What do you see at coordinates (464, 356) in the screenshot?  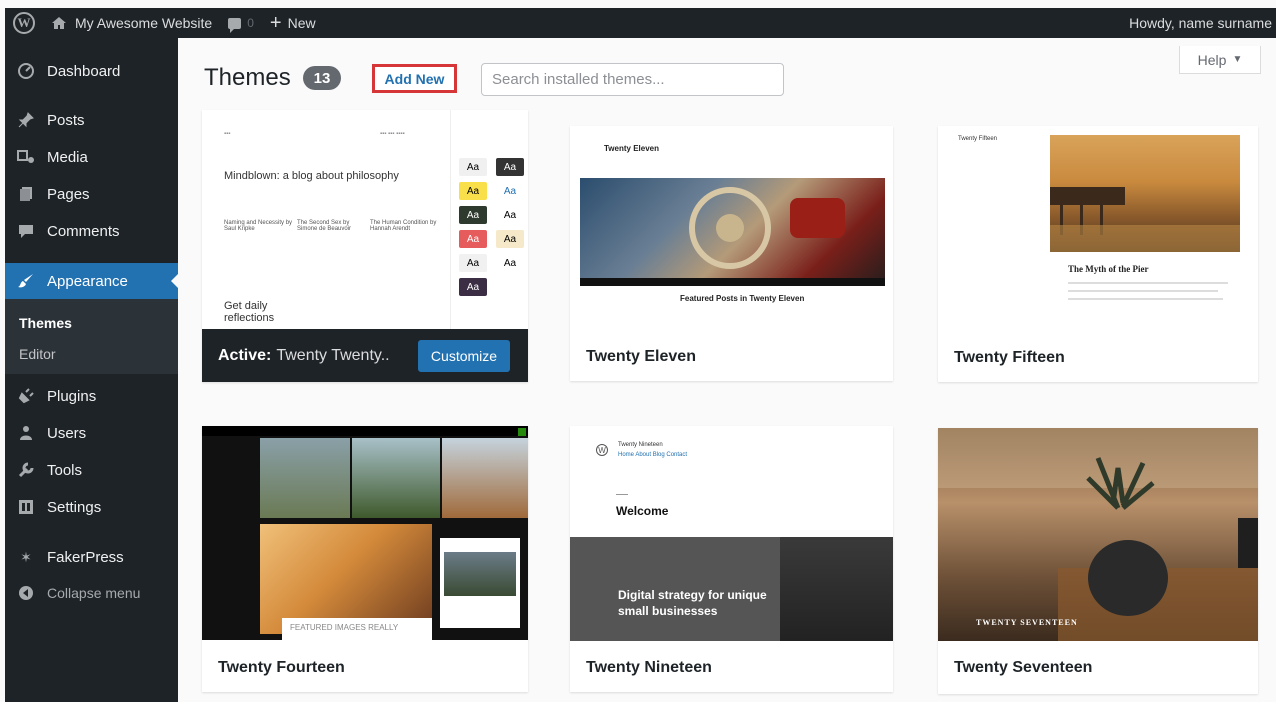 I see `customize-button: Customize` at bounding box center [464, 356].